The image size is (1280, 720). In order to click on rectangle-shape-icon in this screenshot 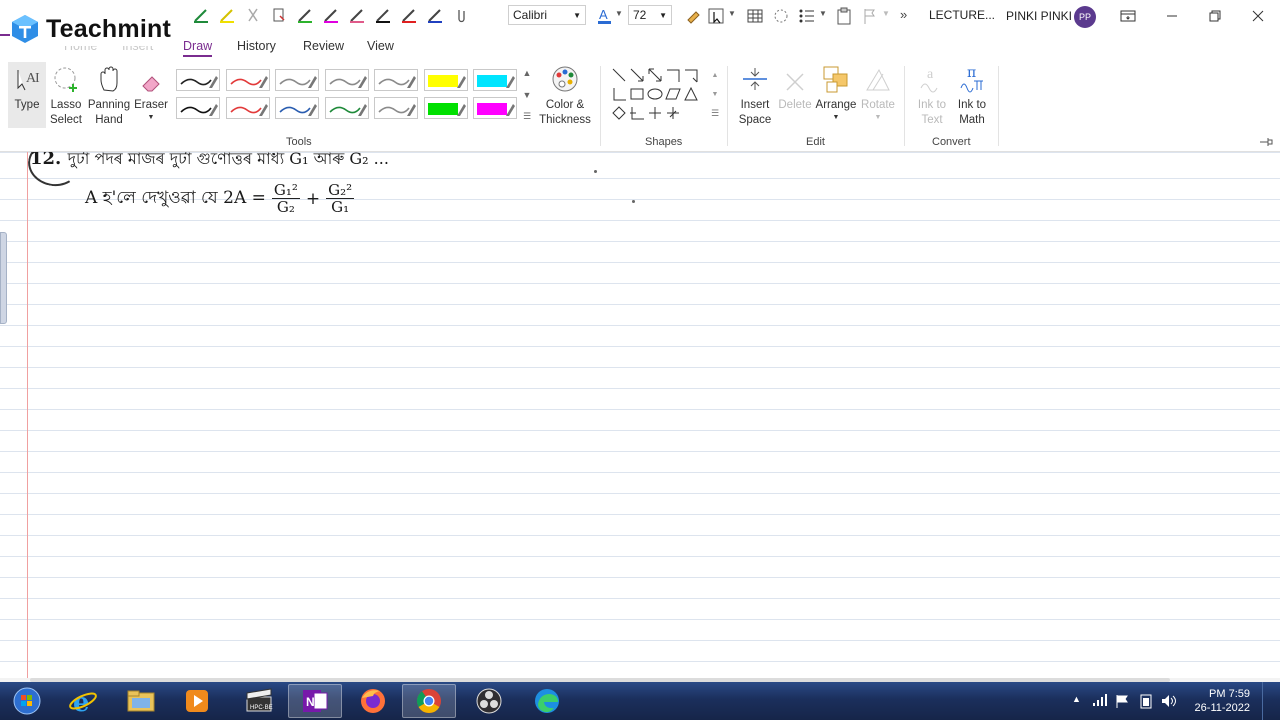, I will do `click(637, 94)`.